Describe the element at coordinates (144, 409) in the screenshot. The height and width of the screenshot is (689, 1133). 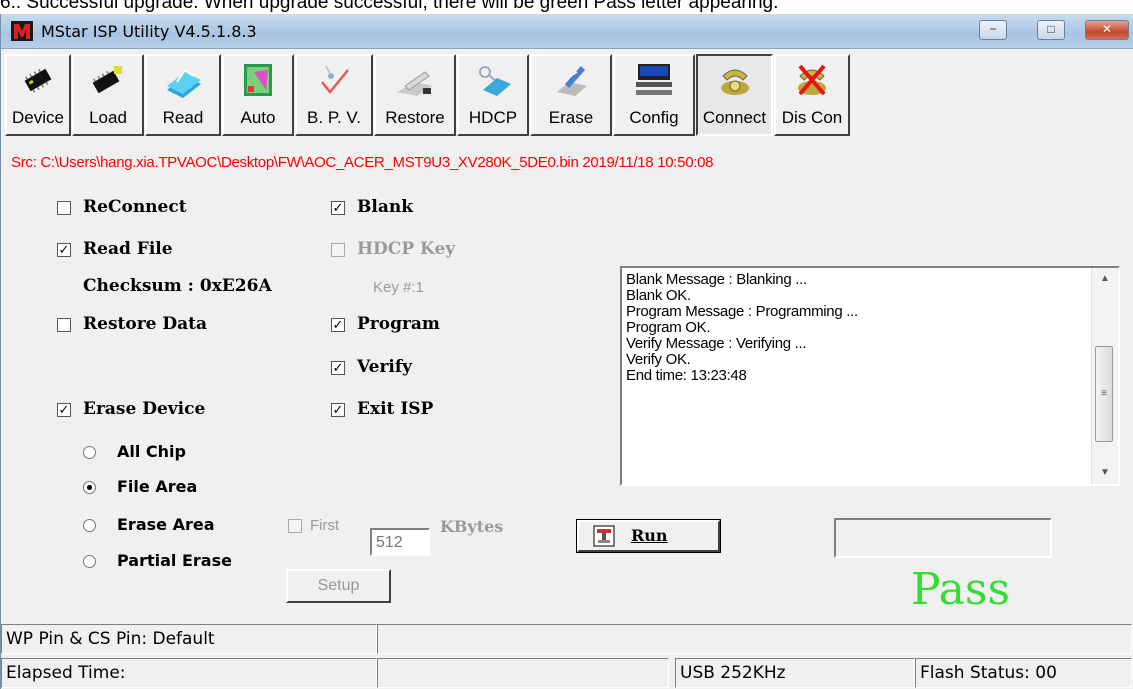
I see `erase-device-label: Erase Device` at that location.